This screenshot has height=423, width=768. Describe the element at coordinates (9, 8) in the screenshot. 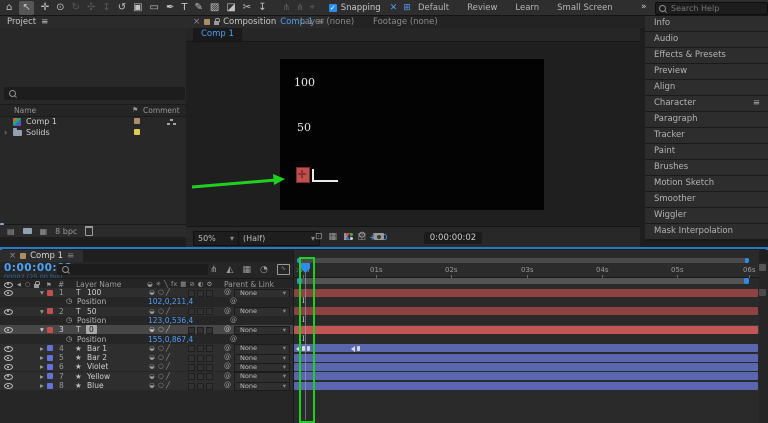

I see `home-icon: ⌂` at that location.